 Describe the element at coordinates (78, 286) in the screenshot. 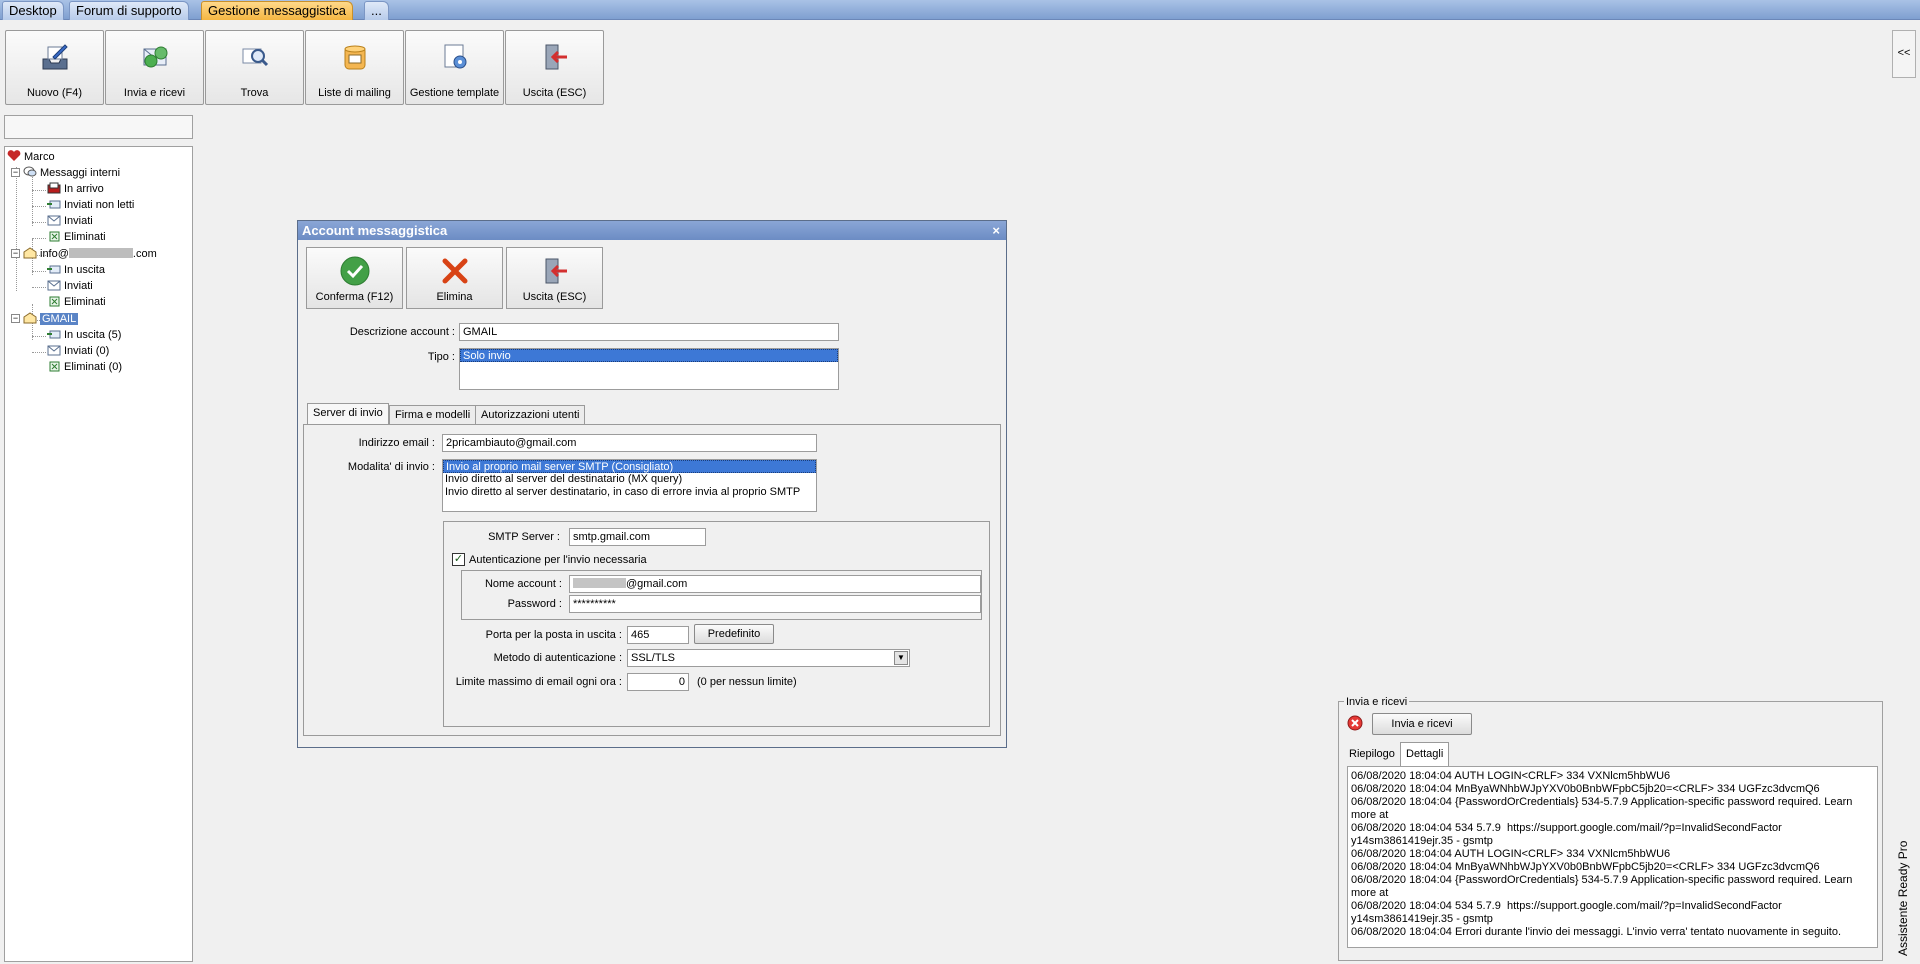

I see `tree-item-label: Inviati` at that location.